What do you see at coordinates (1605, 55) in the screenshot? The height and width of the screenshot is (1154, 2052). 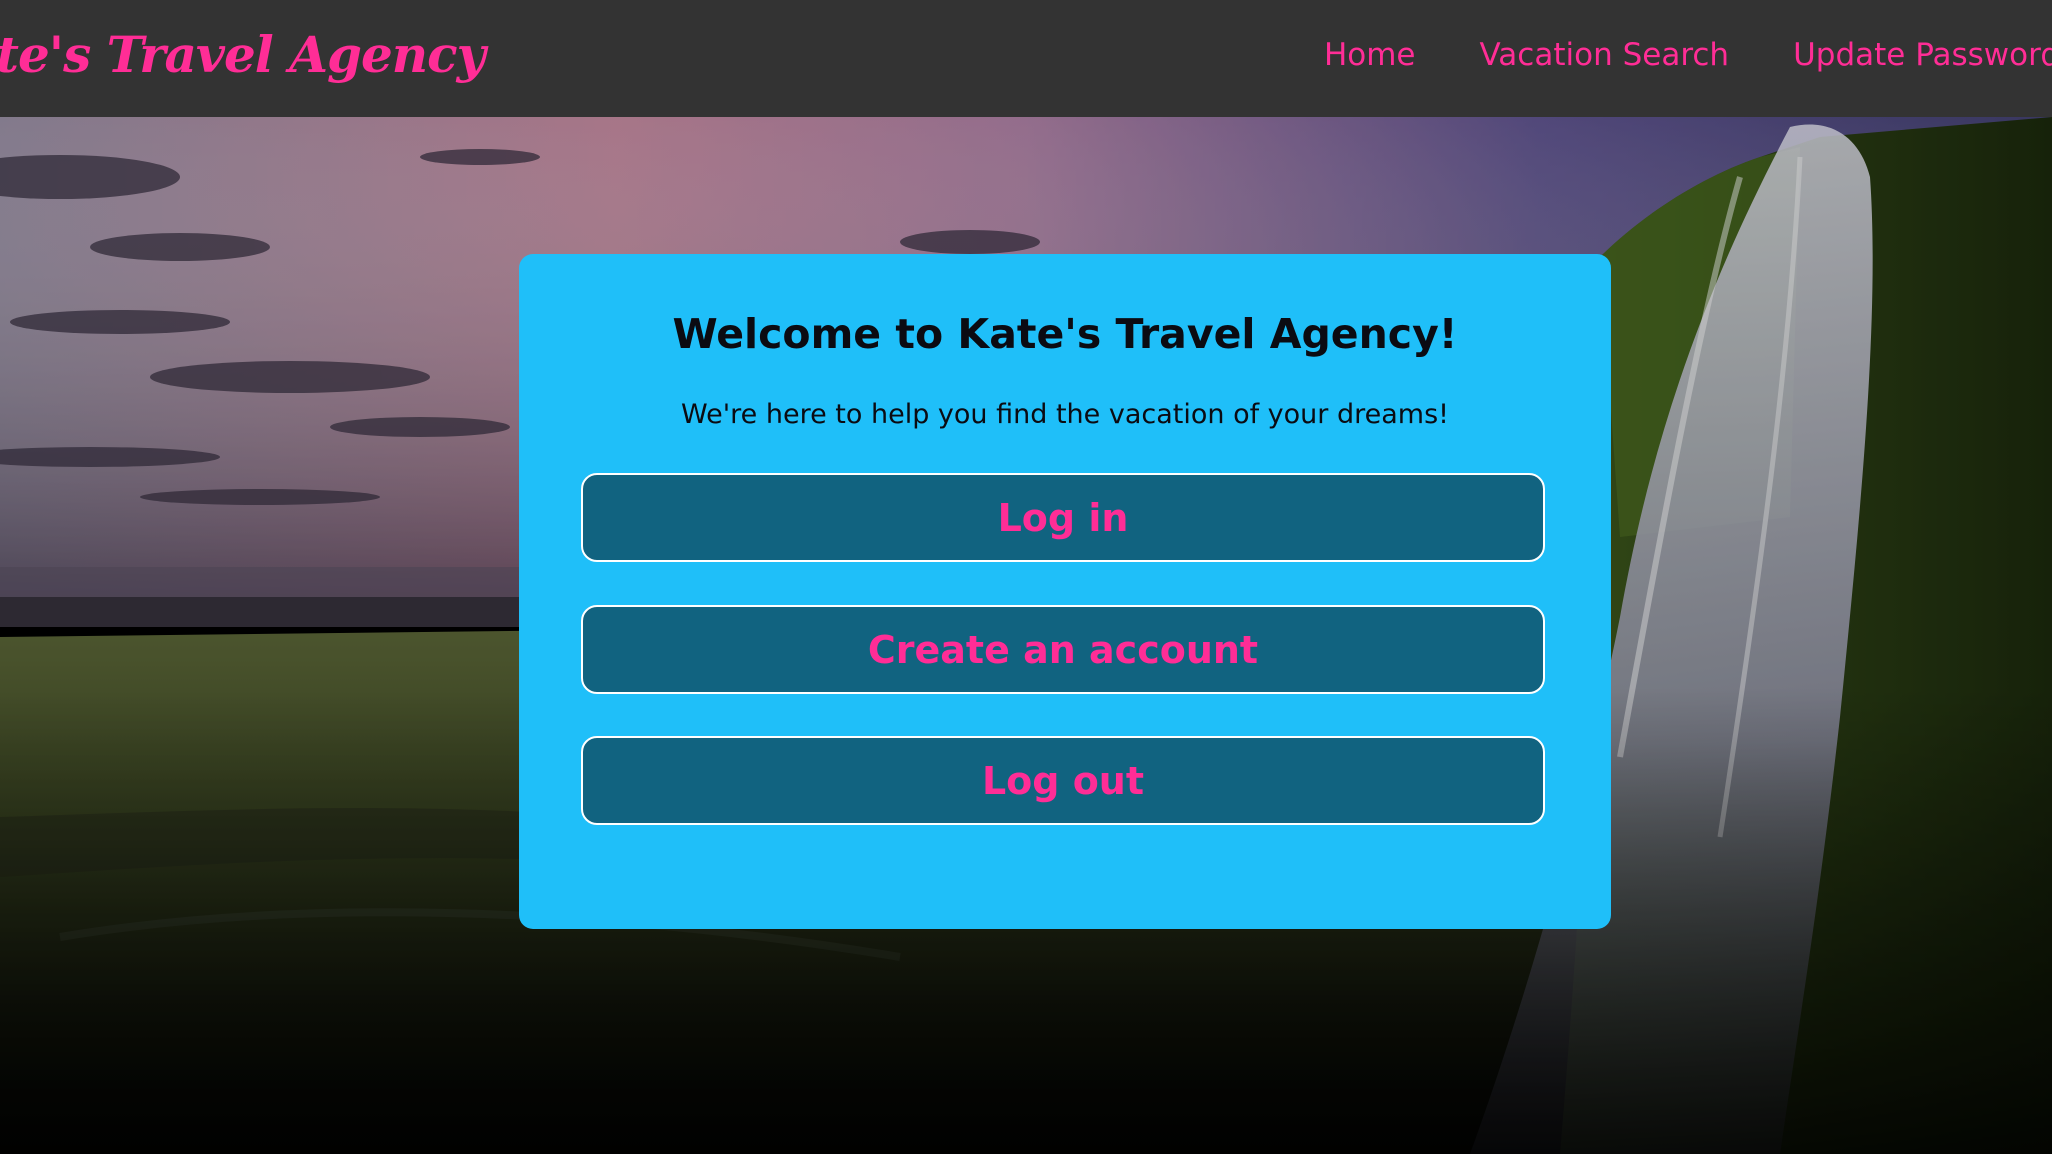 I see `nav-link-vacation-search: Vacation Search` at bounding box center [1605, 55].